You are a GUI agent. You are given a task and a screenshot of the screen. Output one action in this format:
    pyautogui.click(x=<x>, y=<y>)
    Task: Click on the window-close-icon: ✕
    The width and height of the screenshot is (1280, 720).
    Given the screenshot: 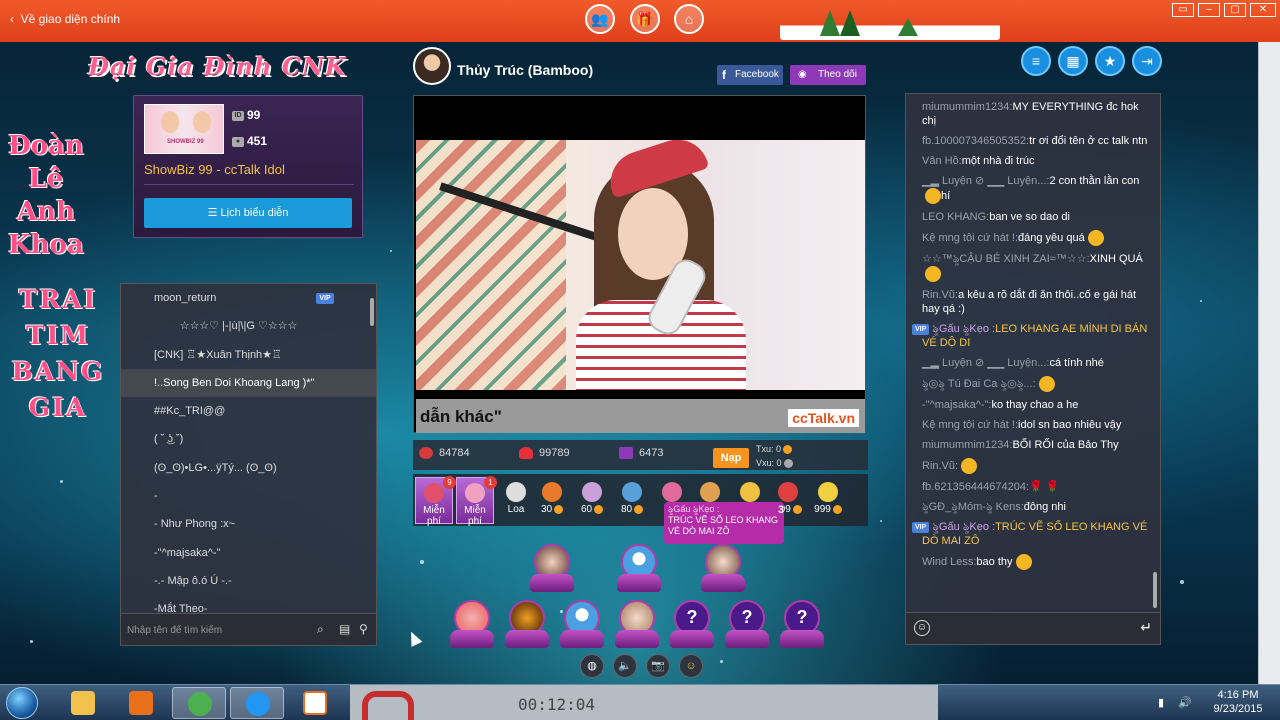 What is the action you would take?
    pyautogui.click(x=1263, y=10)
    